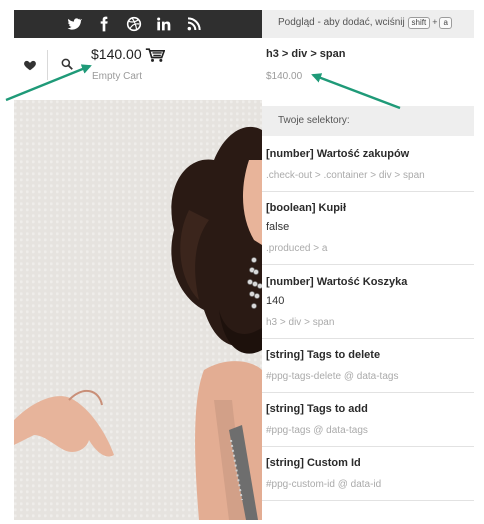 Image resolution: width=484 pixels, height=524 pixels. I want to click on selector-path: h3 > div > span, so click(300, 322).